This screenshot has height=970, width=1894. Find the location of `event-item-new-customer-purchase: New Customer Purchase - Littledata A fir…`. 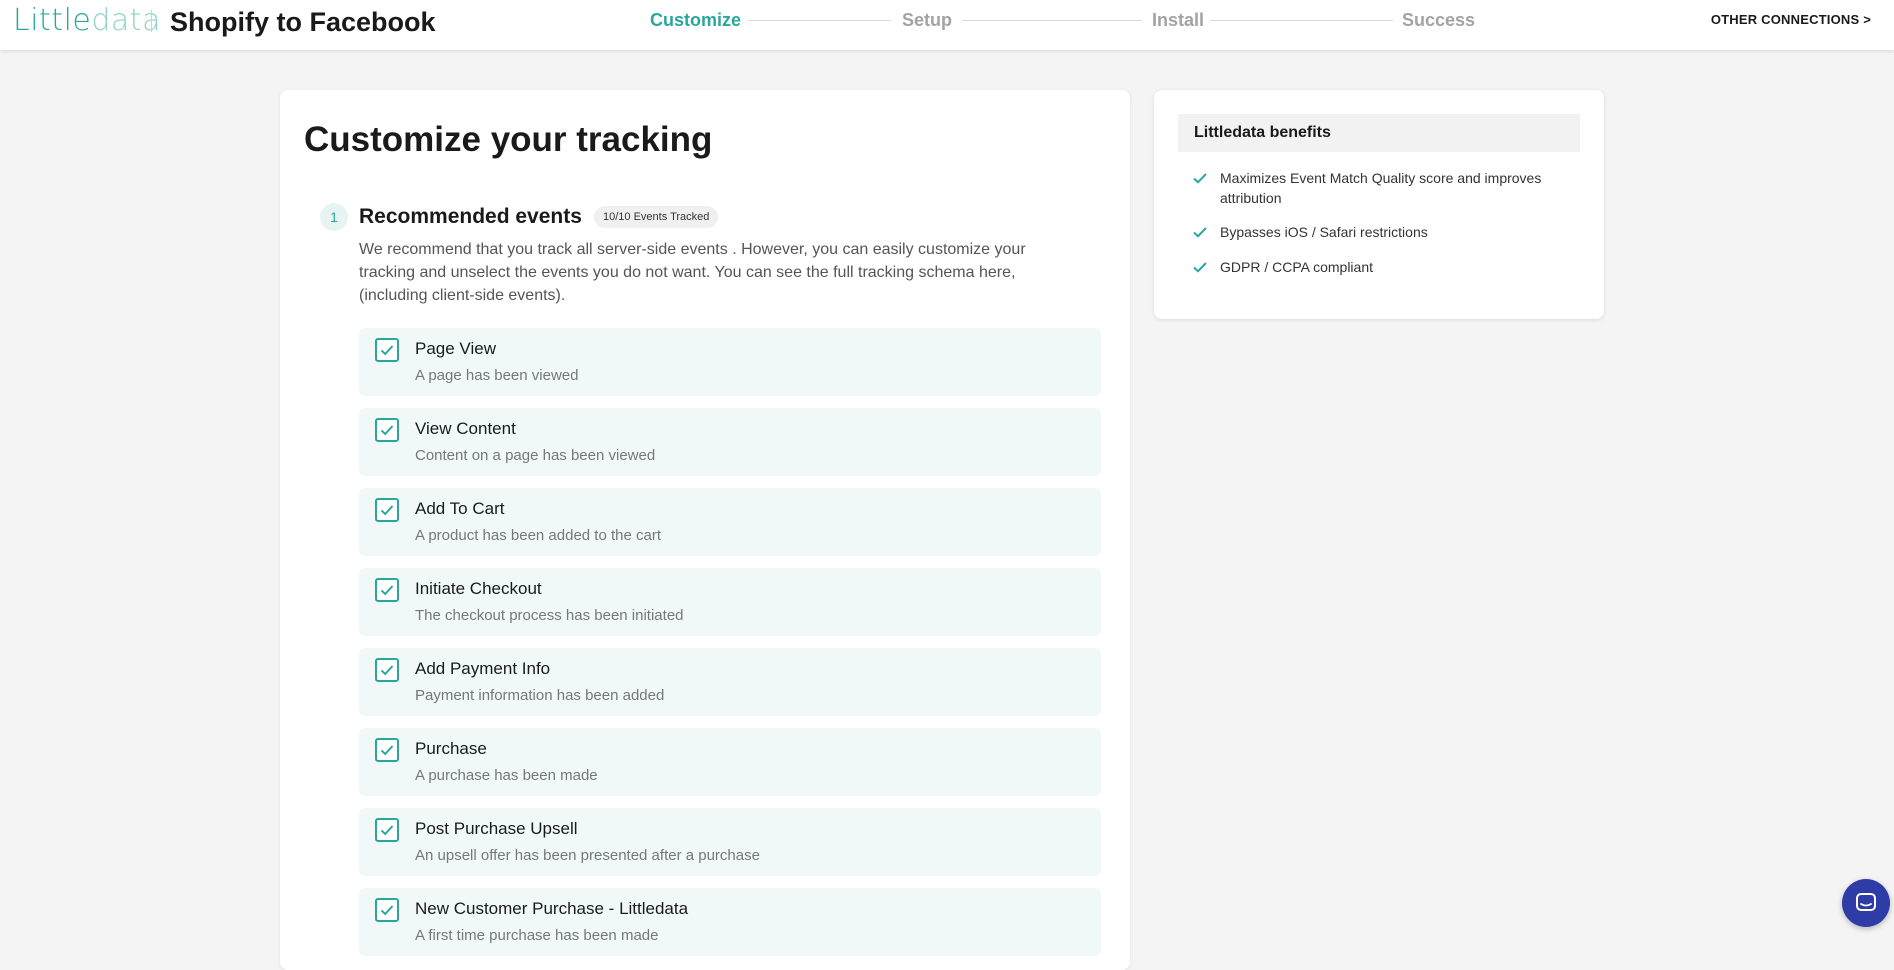

event-item-new-customer-purchase: New Customer Purchase - Littledata A fir… is located at coordinates (730, 922).